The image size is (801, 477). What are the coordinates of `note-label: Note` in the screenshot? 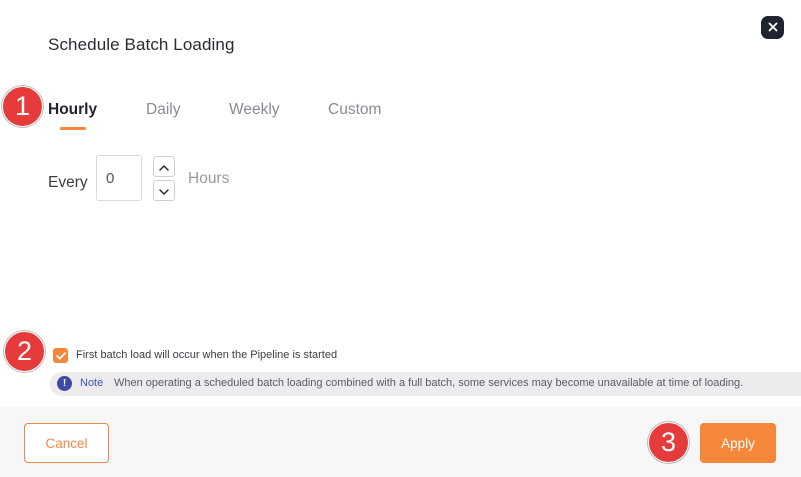 It's located at (92, 383).